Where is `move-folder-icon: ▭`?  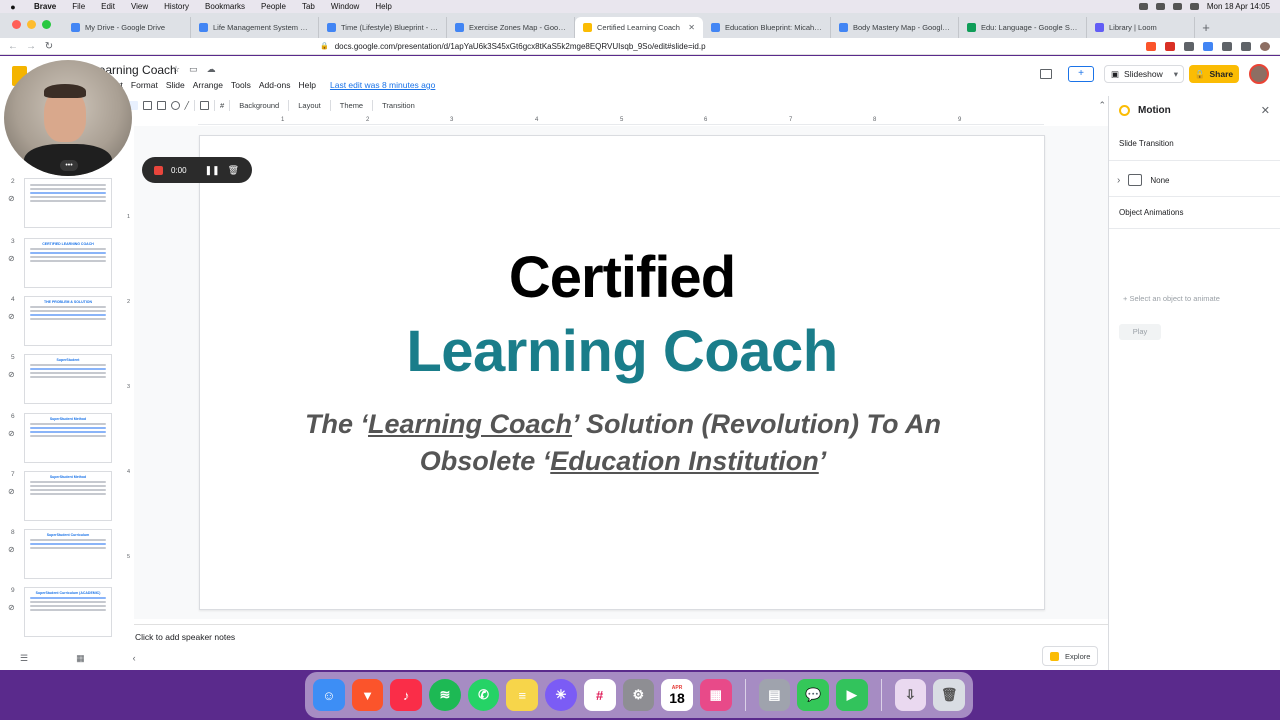 move-folder-icon: ▭ is located at coordinates (193, 69).